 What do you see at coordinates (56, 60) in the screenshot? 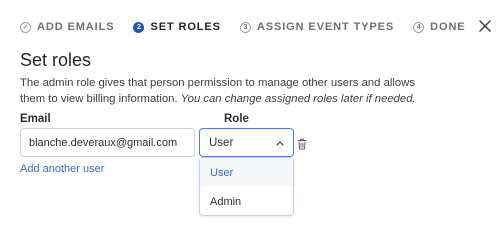
I see `page-title: Set roles` at bounding box center [56, 60].